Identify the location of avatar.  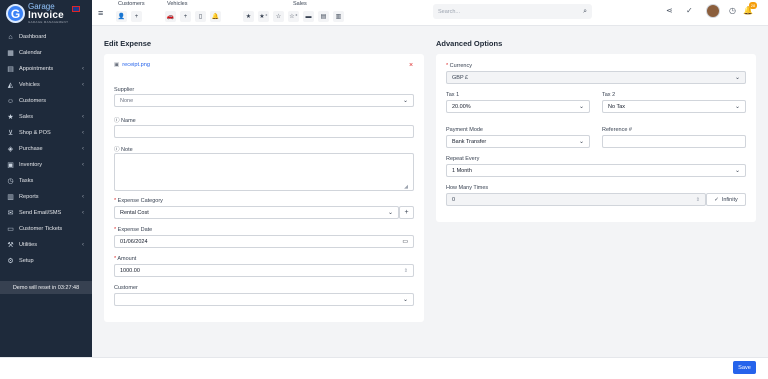
(713, 11).